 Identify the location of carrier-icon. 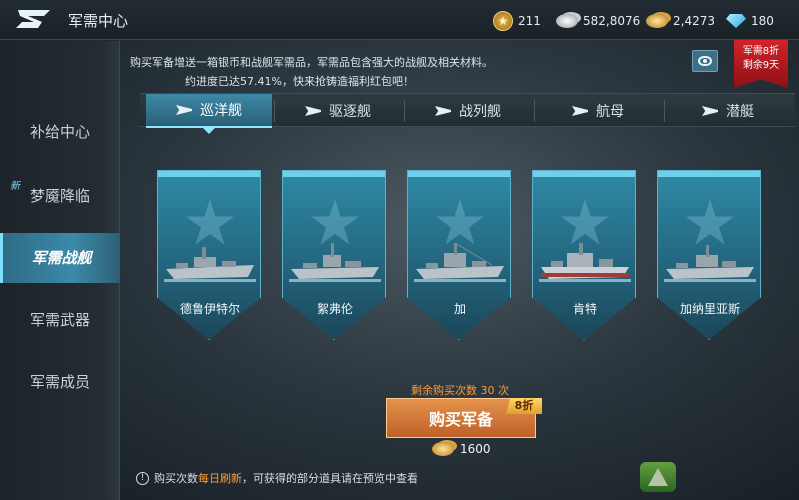
(580, 111).